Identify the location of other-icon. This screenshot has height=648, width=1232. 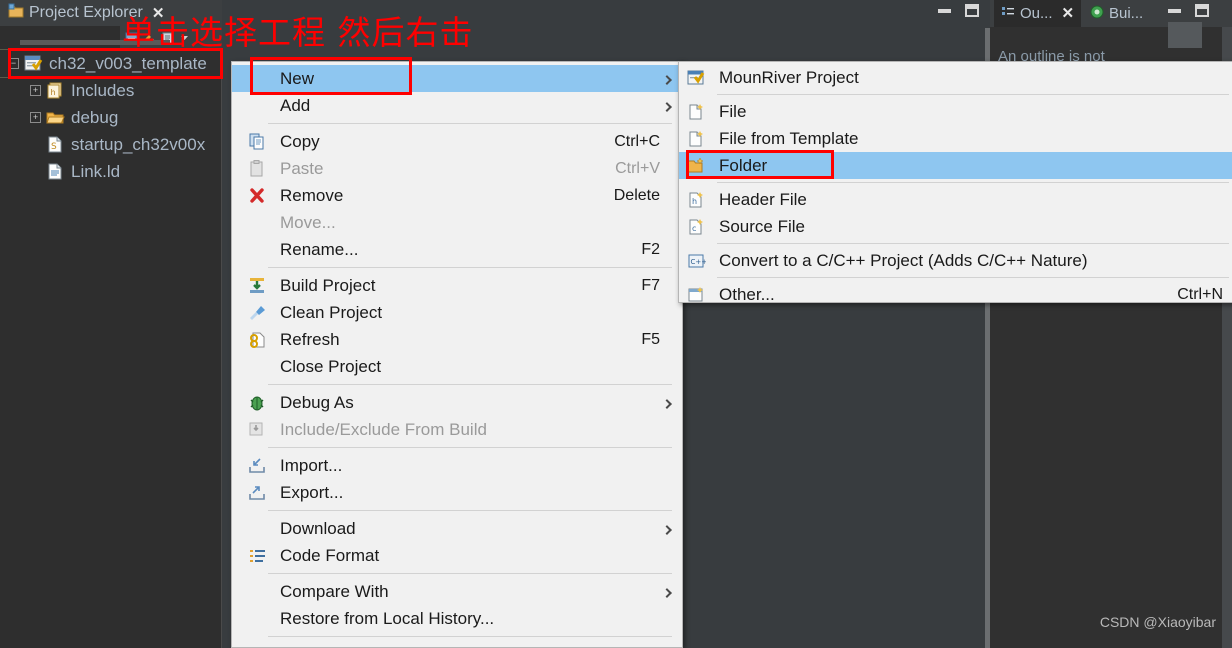
(698, 295).